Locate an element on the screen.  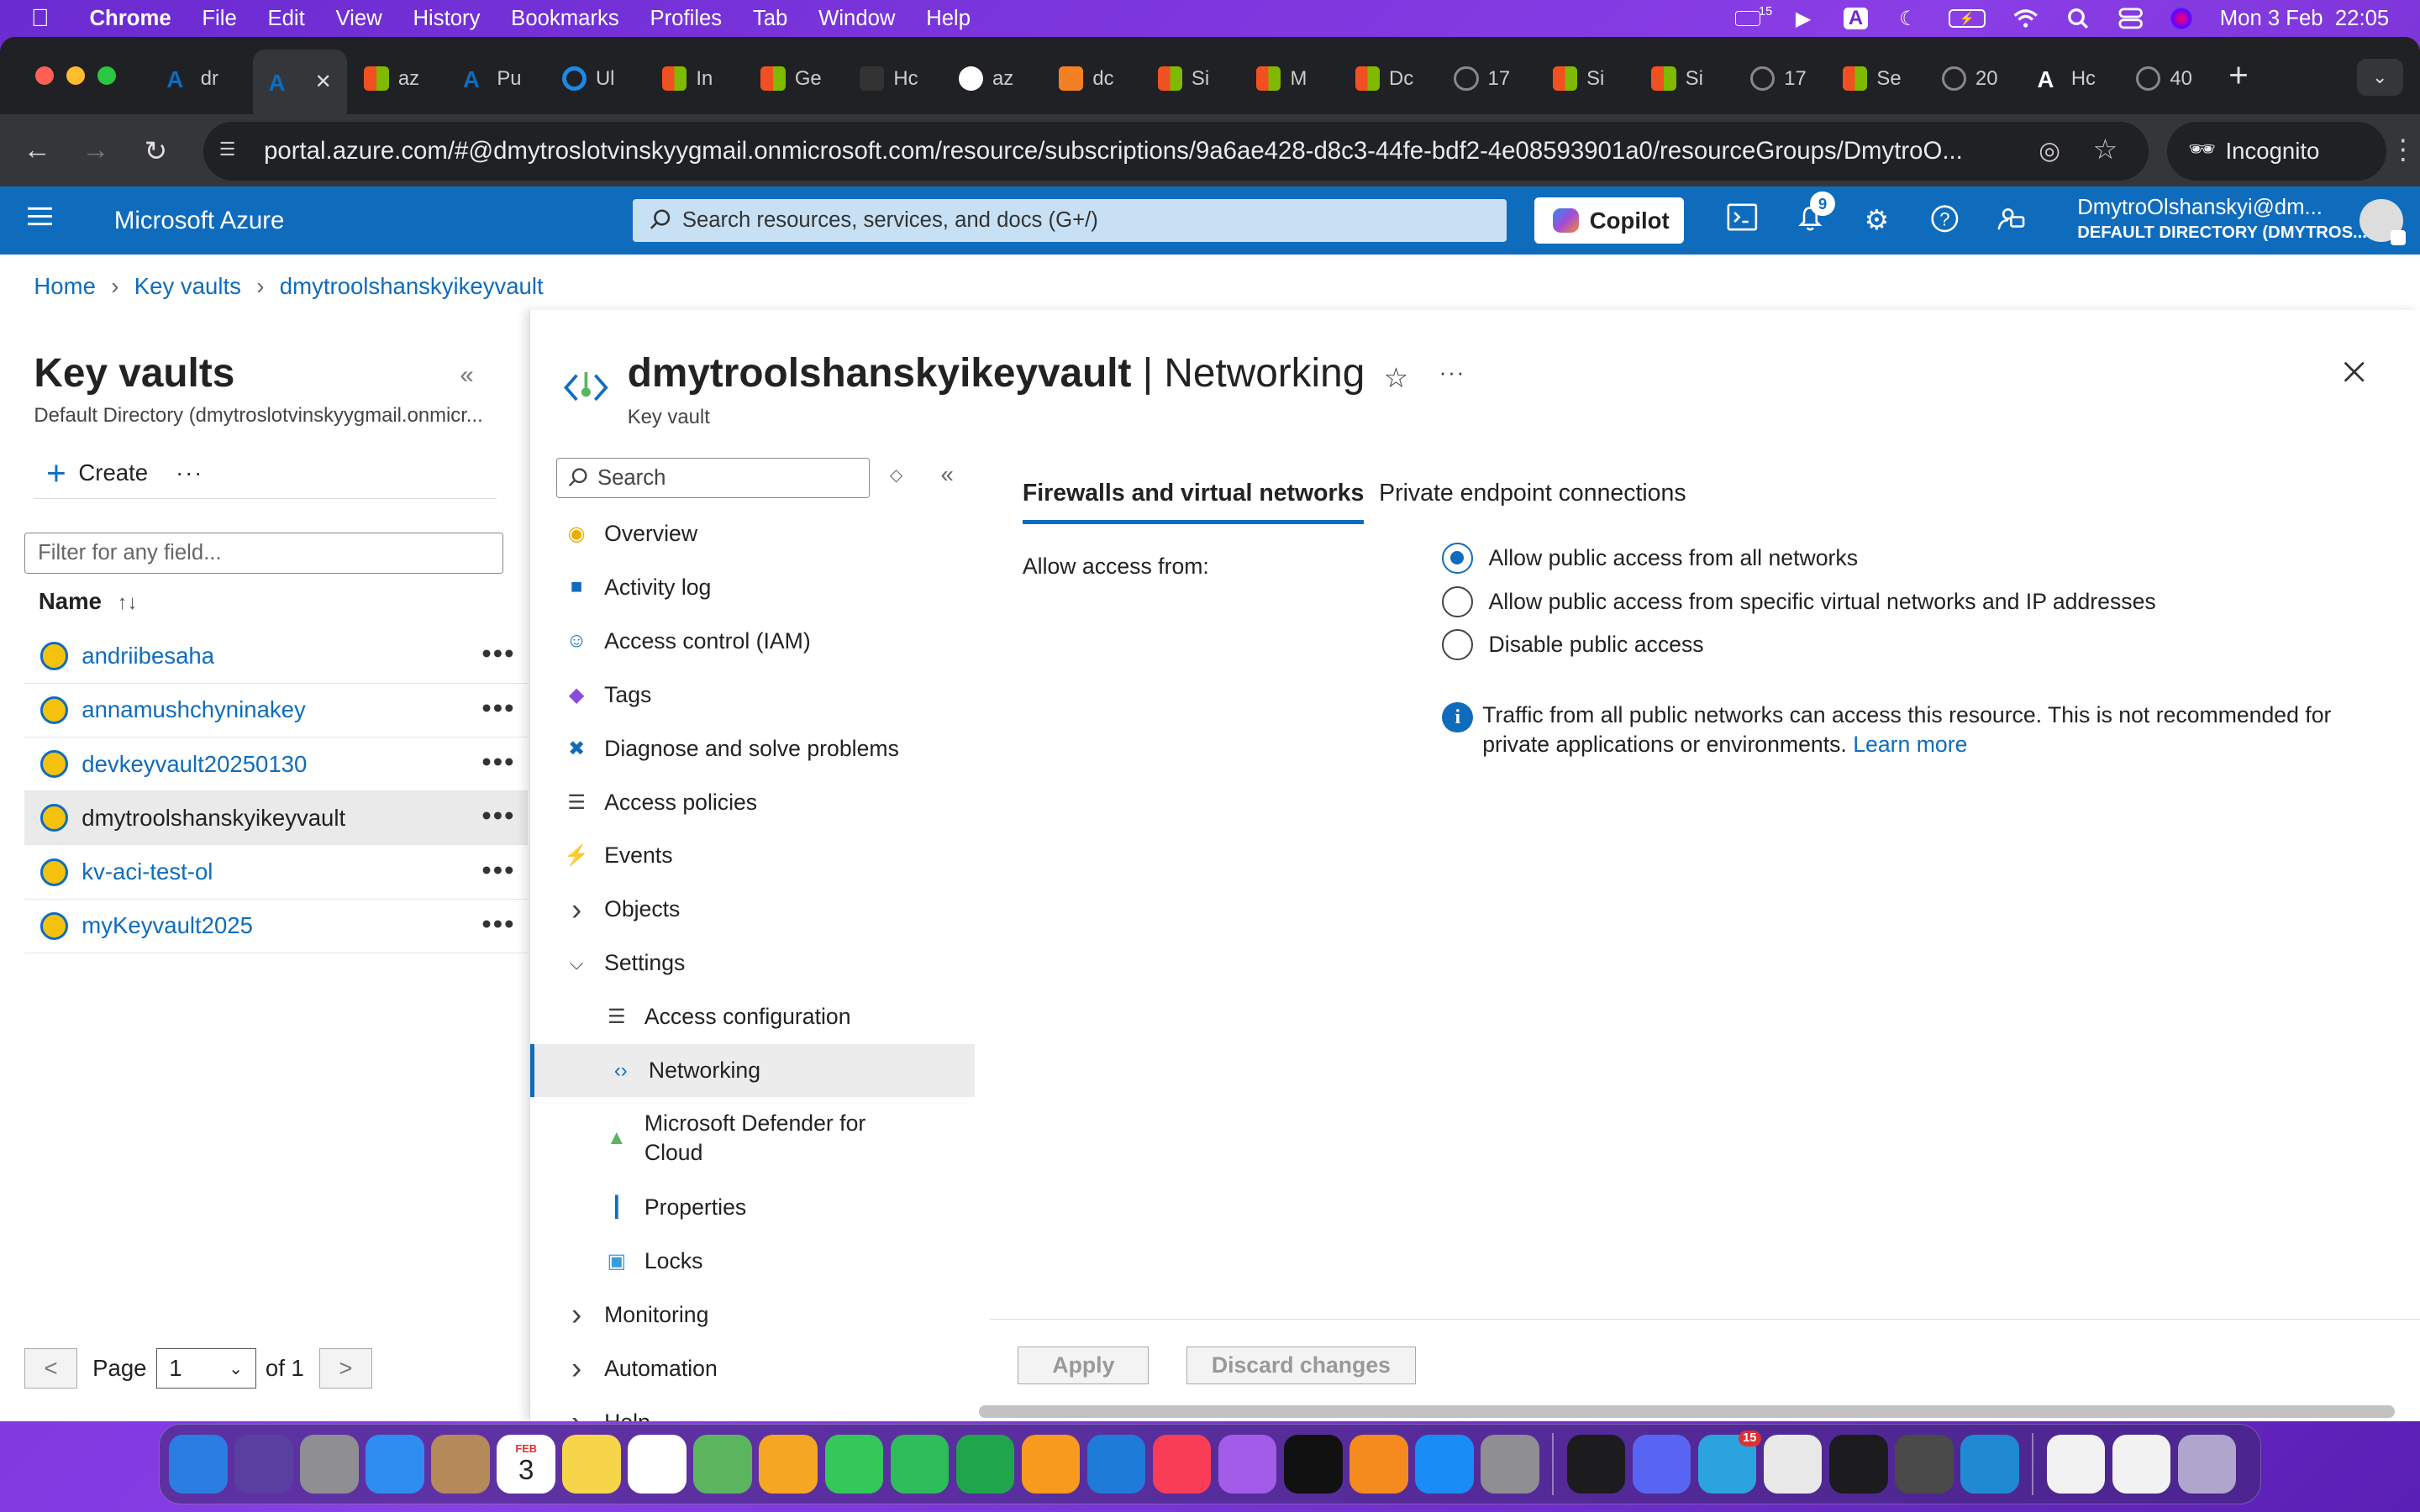
next-page-button: > is located at coordinates (345, 1368).